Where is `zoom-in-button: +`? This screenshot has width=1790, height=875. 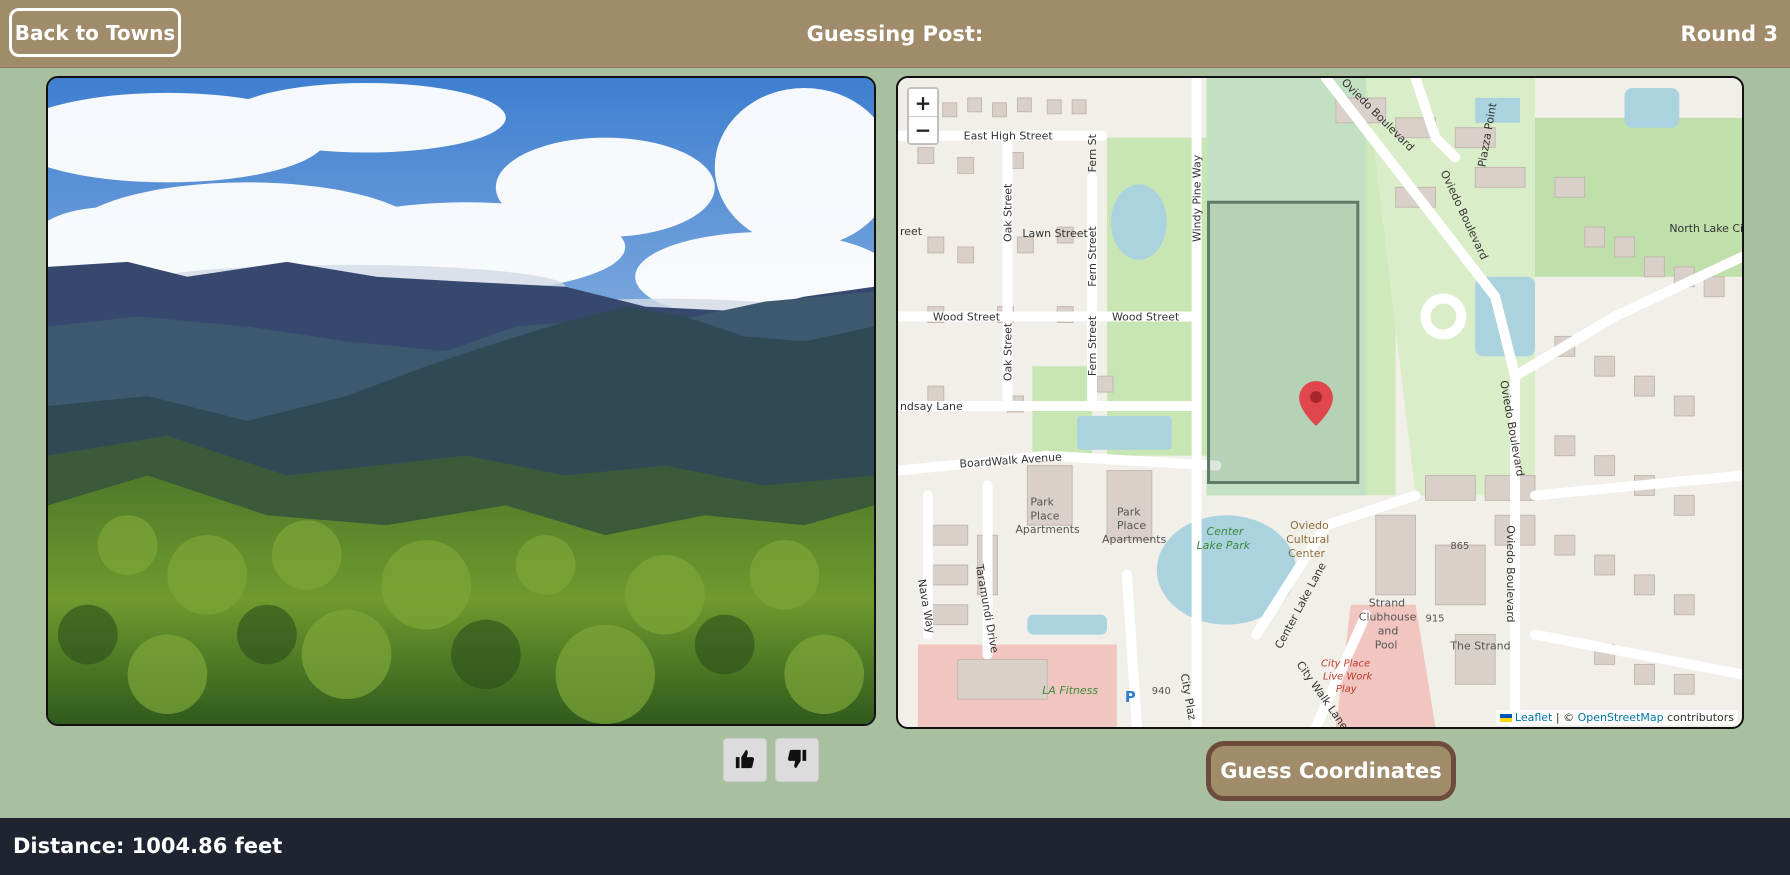 zoom-in-button: + is located at coordinates (923, 102).